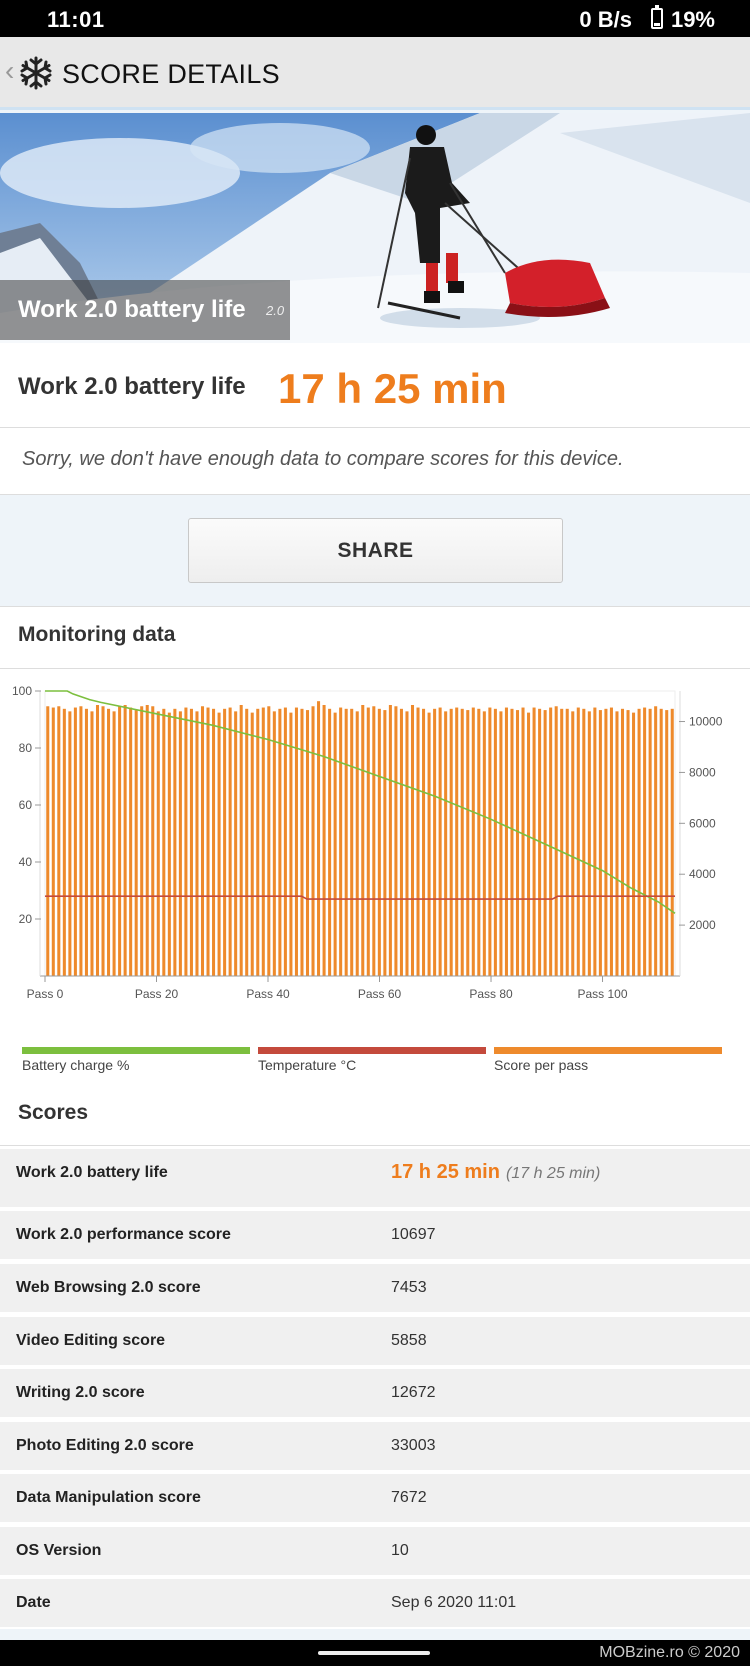  I want to click on series-lines, so click(360, 802).